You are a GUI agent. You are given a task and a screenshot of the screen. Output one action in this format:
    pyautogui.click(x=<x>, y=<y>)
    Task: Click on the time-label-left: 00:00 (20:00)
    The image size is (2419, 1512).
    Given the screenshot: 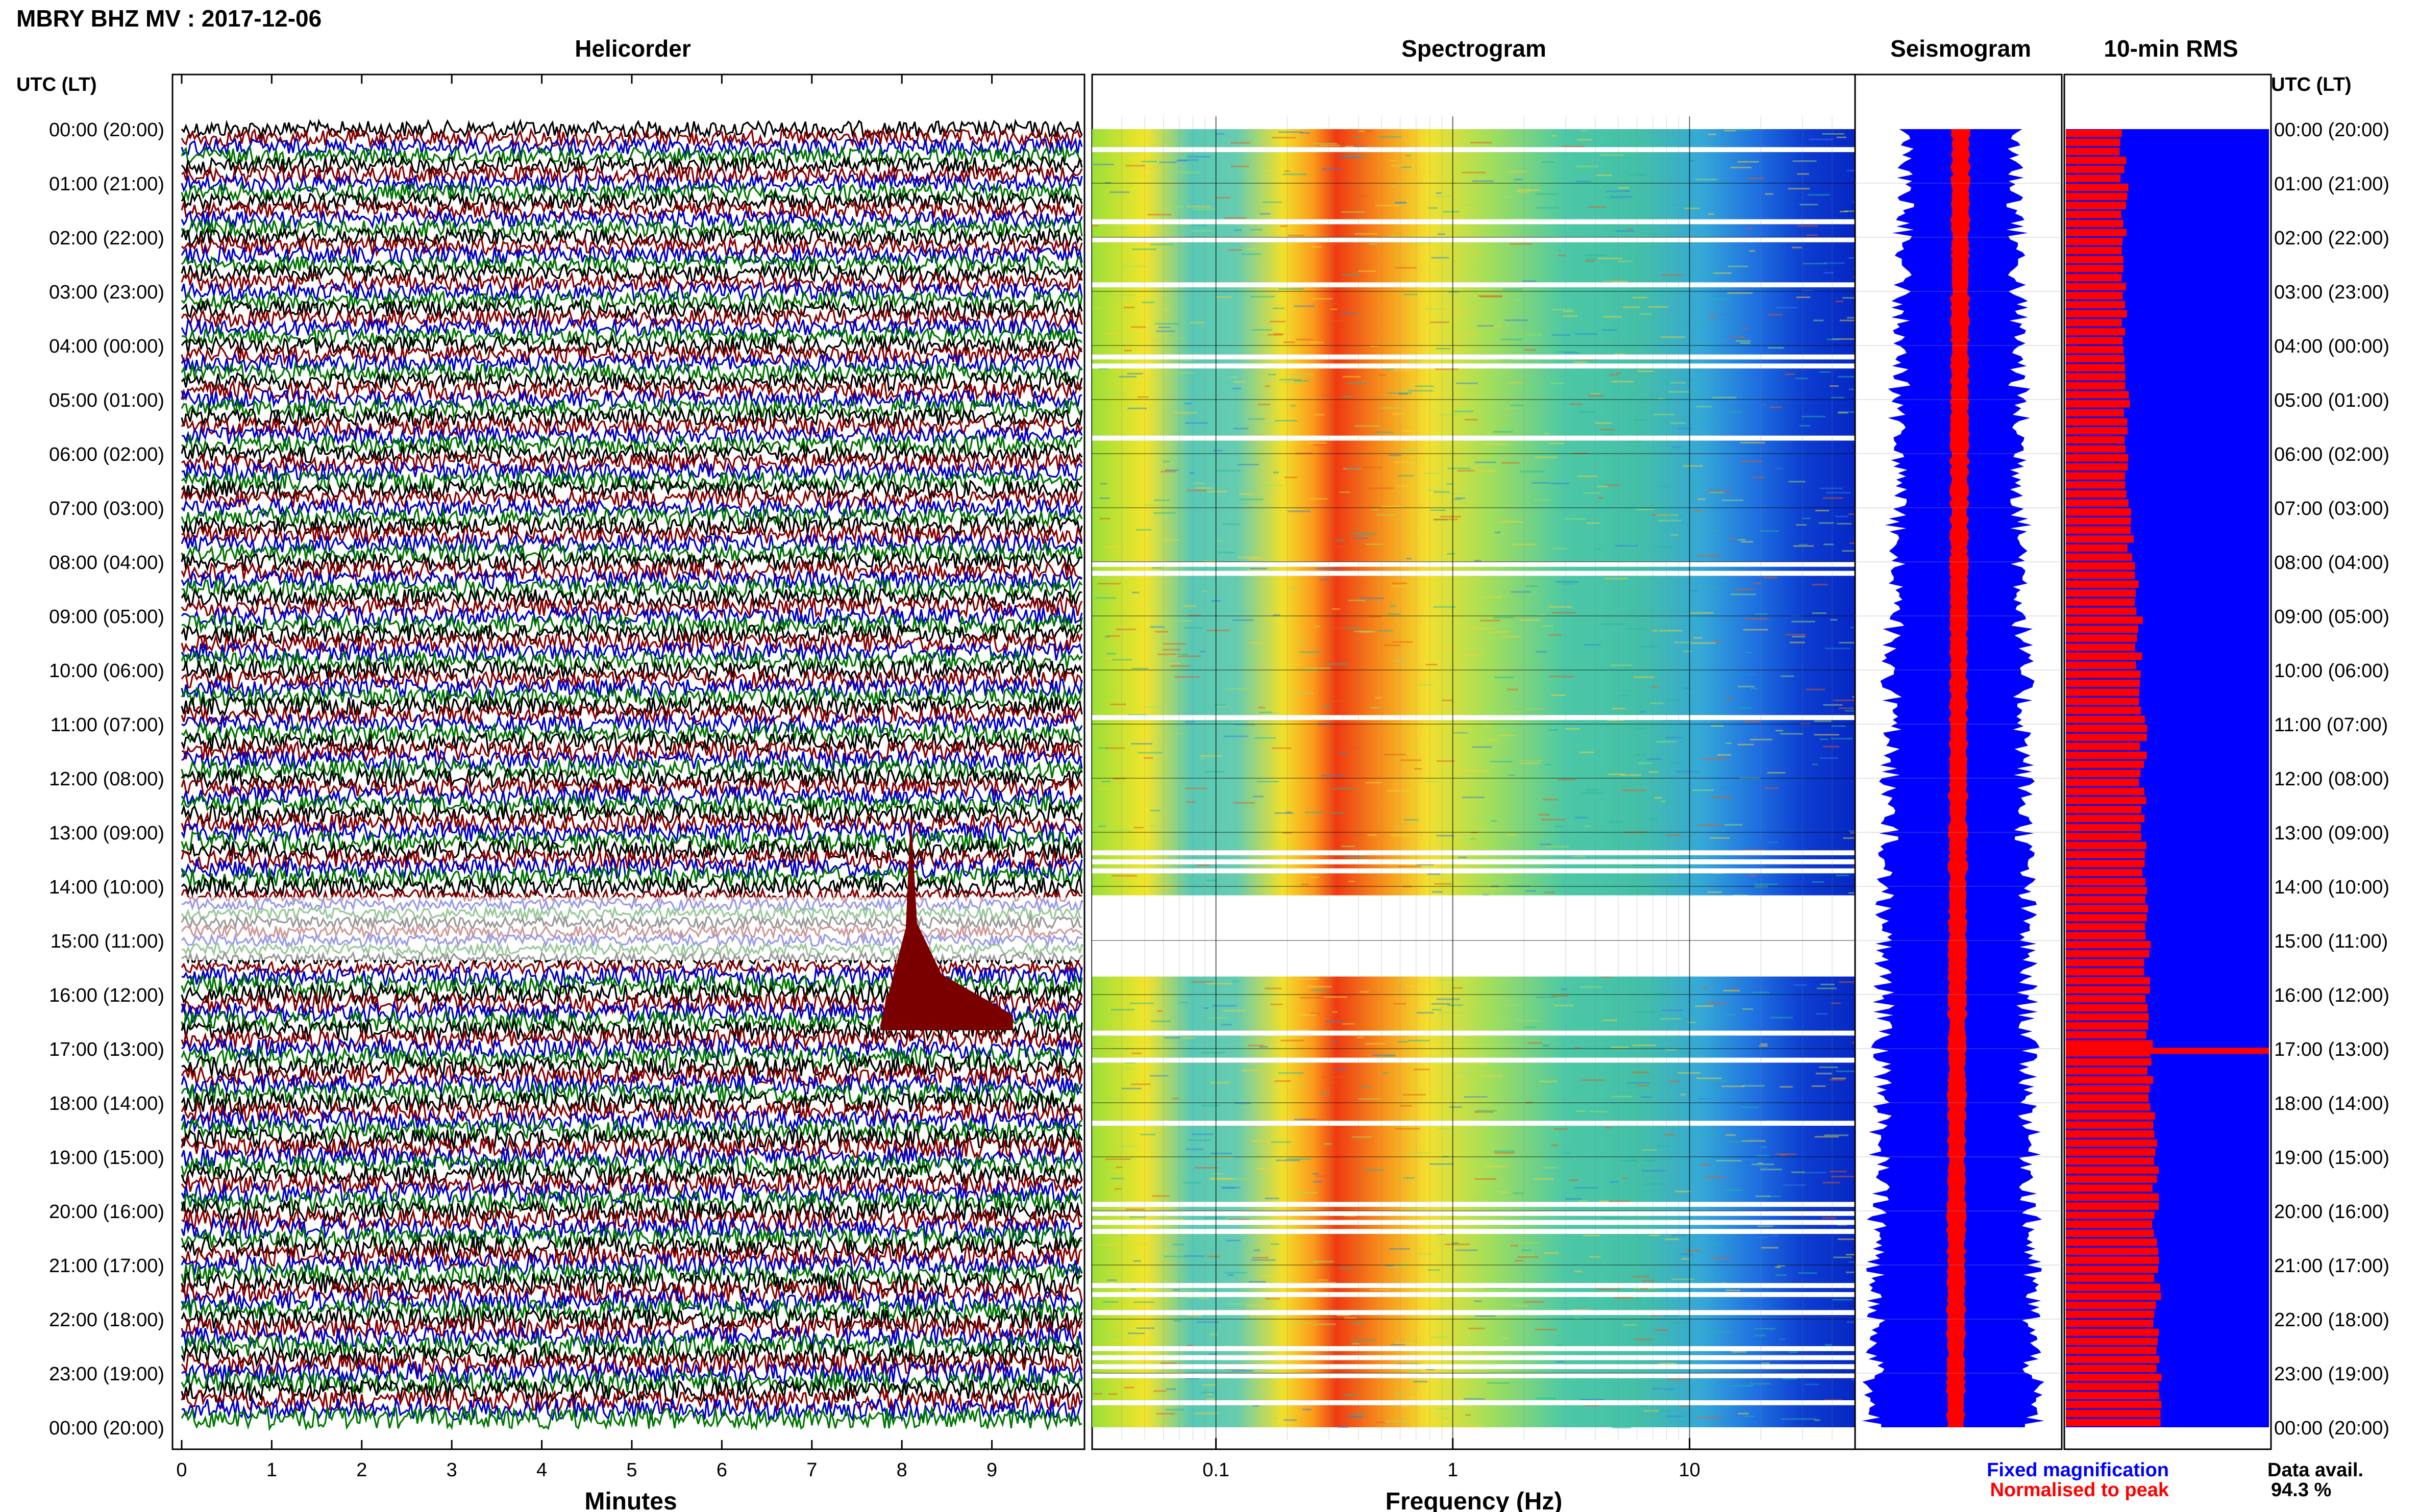 What is the action you would take?
    pyautogui.click(x=106, y=130)
    